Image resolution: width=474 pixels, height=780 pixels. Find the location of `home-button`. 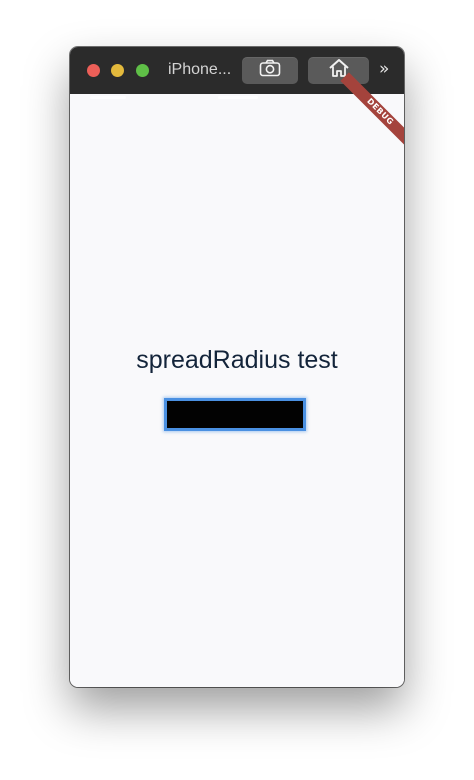

home-button is located at coordinates (338, 70).